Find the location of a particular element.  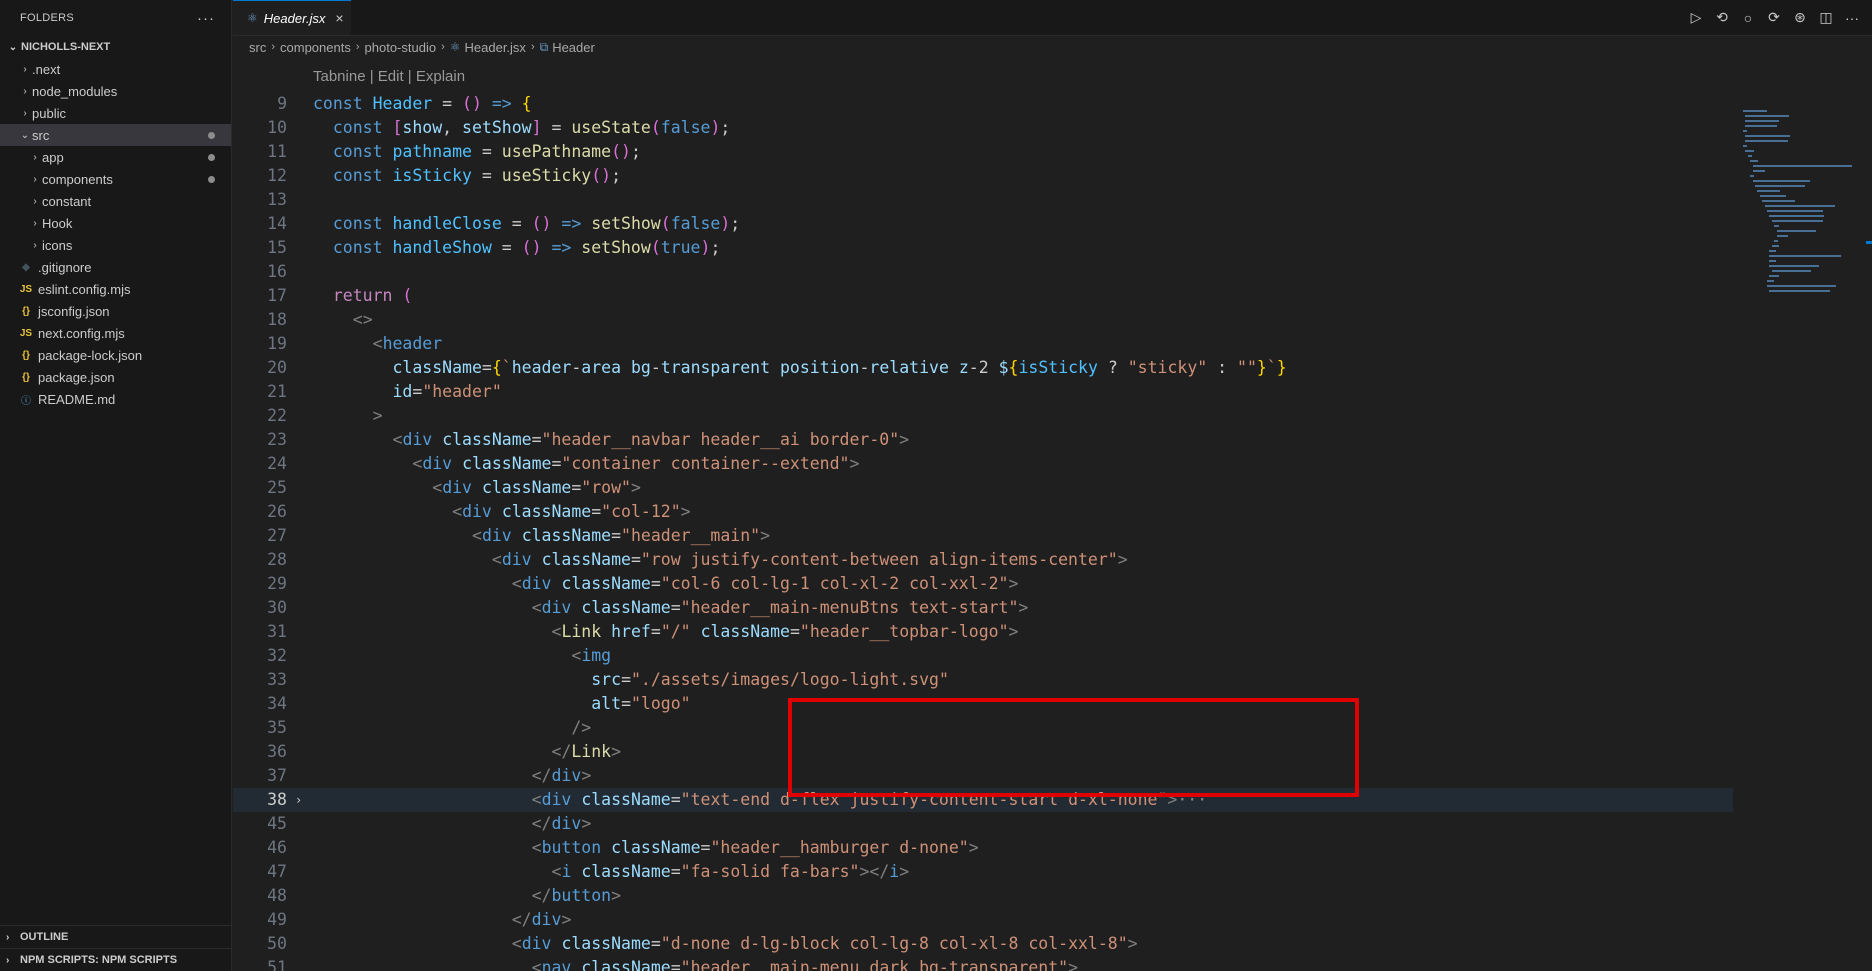

file-tree-item-label: eslint.config.mjs is located at coordinates (84, 289).